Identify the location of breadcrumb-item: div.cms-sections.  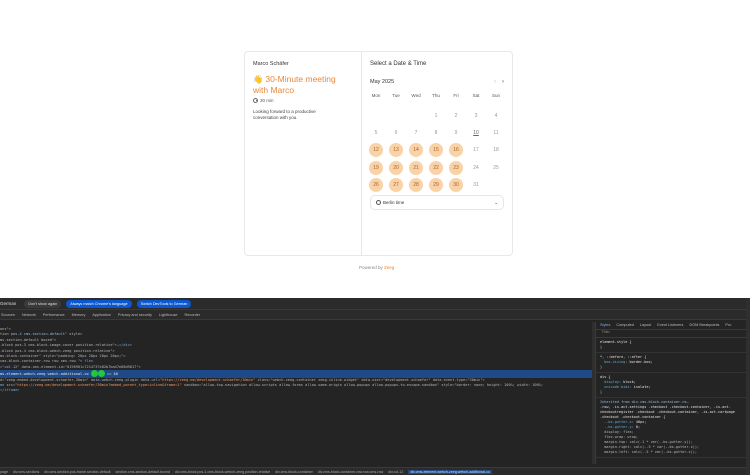
(26, 472).